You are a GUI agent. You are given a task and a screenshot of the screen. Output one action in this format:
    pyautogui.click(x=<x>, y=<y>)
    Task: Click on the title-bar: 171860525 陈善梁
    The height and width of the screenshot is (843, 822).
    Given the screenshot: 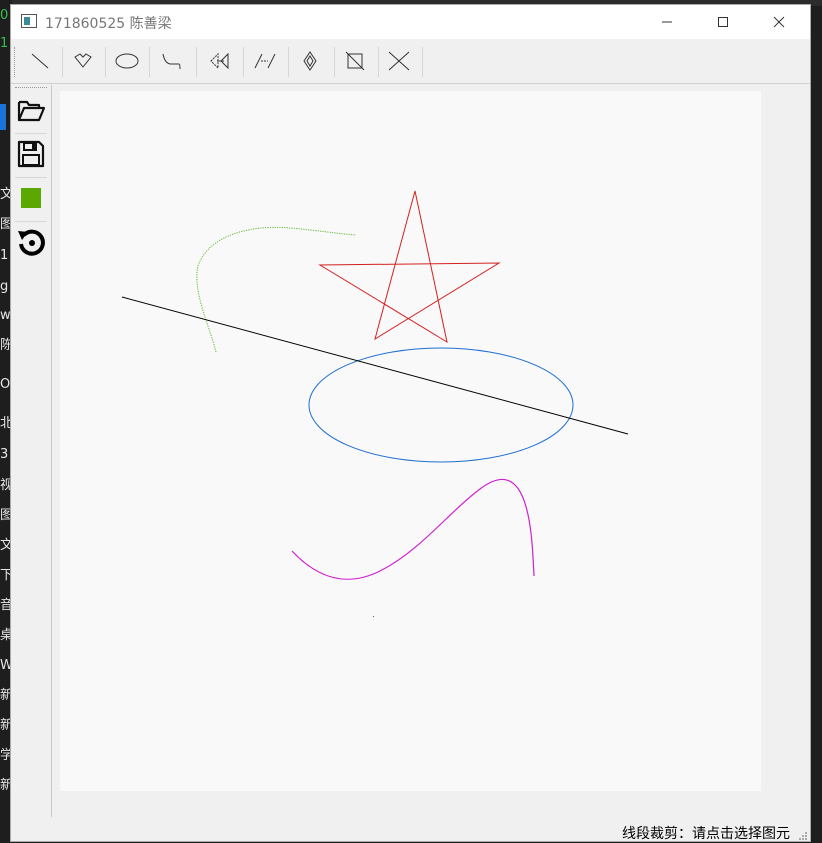 What is the action you would take?
    pyautogui.click(x=410, y=22)
    